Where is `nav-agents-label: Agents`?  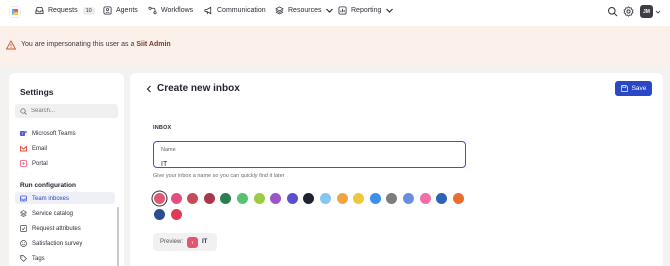 nav-agents-label: Agents is located at coordinates (127, 10).